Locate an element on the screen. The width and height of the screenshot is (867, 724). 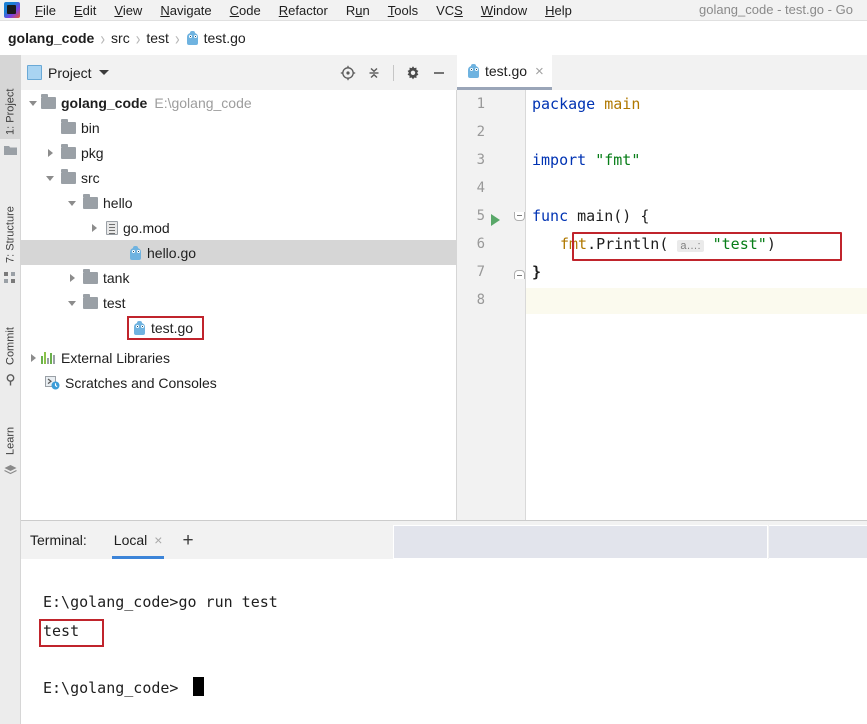
menu-item-help: Help is located at coordinates (558, 10).